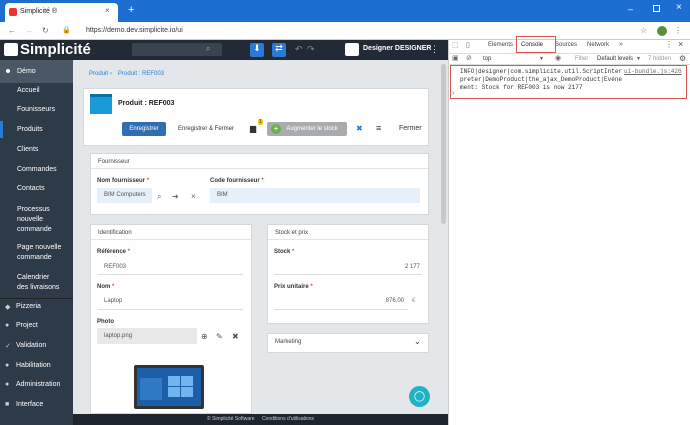 The width and height of the screenshot is (690, 425). What do you see at coordinates (397, 48) in the screenshot?
I see `user-name: Designer DESIGNER` at bounding box center [397, 48].